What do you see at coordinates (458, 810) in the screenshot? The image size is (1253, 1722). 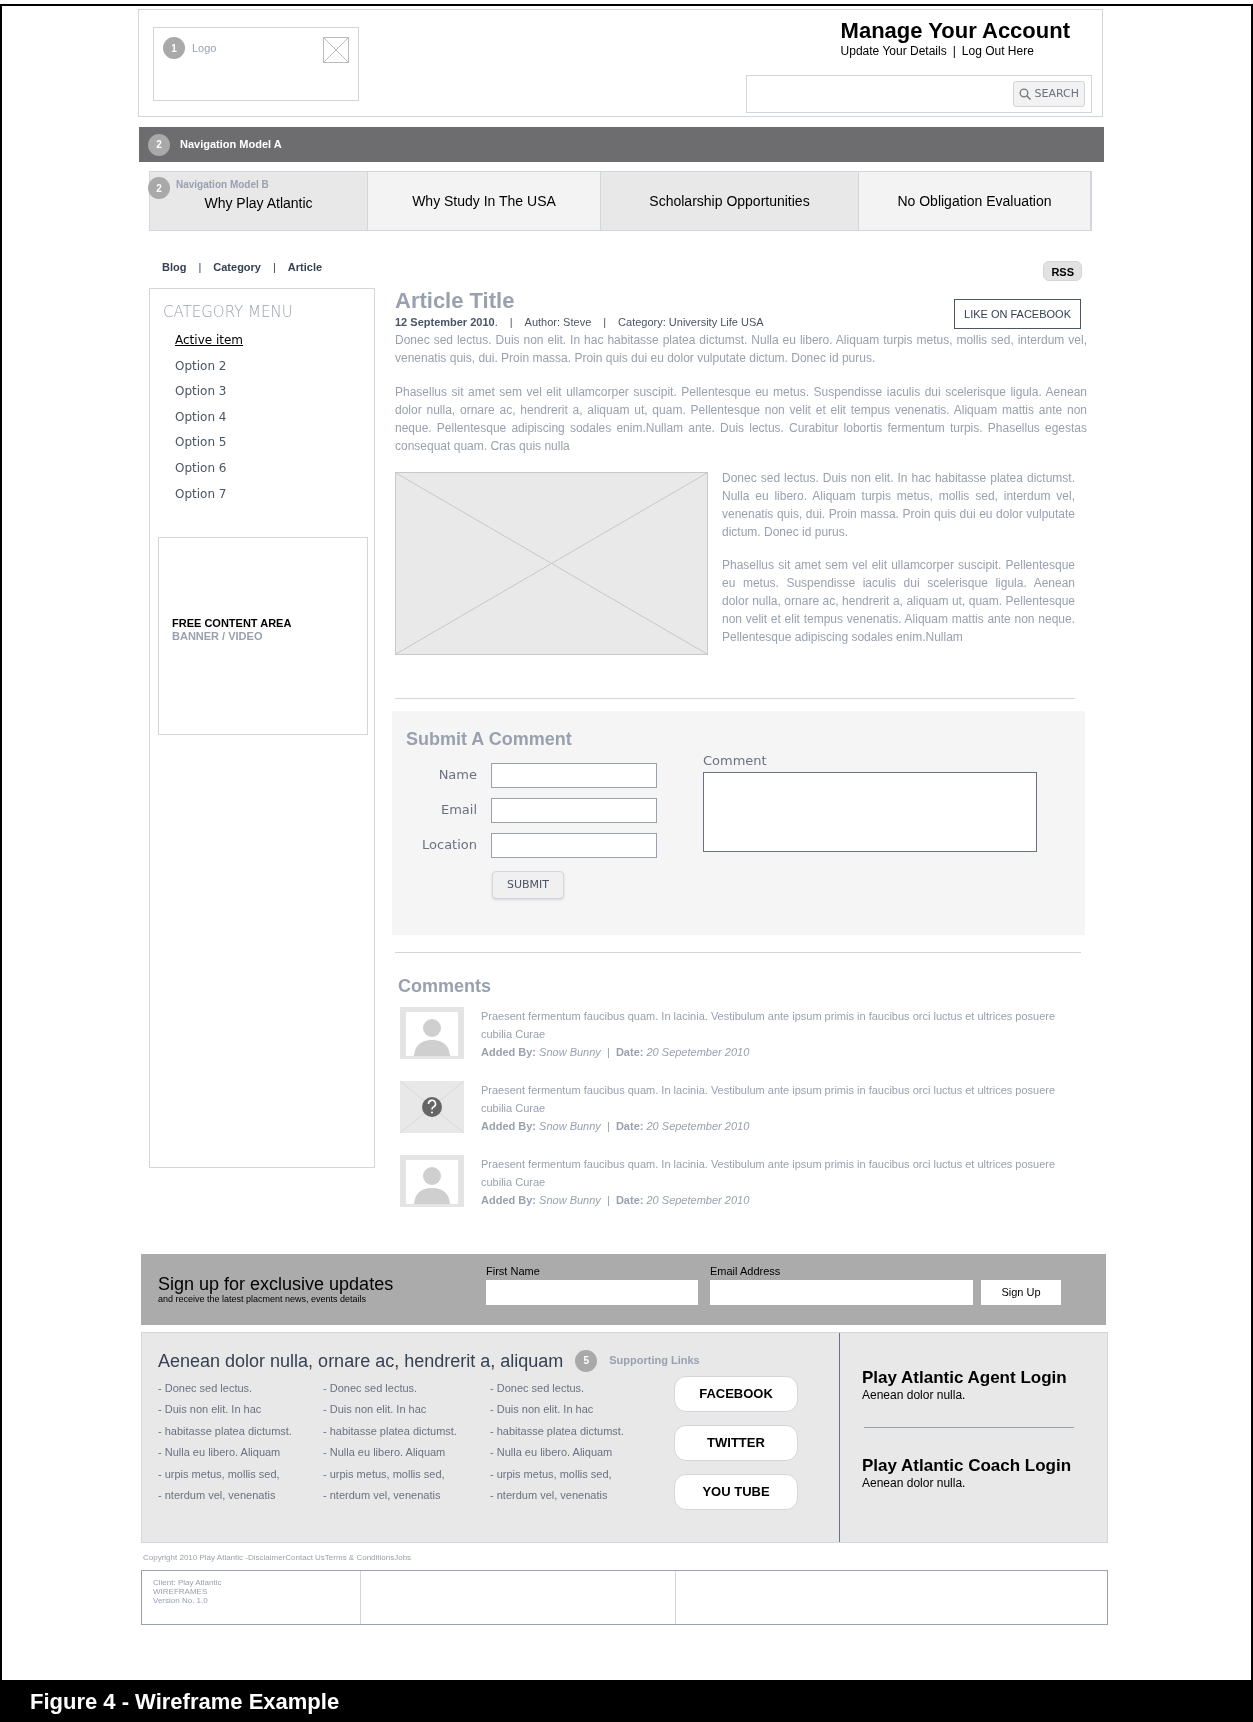 I see `field-label: Email` at bounding box center [458, 810].